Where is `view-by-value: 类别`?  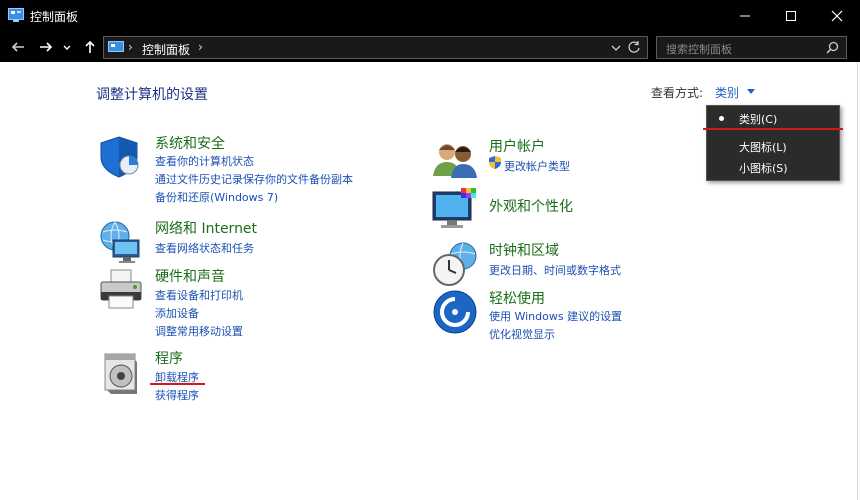 view-by-value: 类别 is located at coordinates (727, 93).